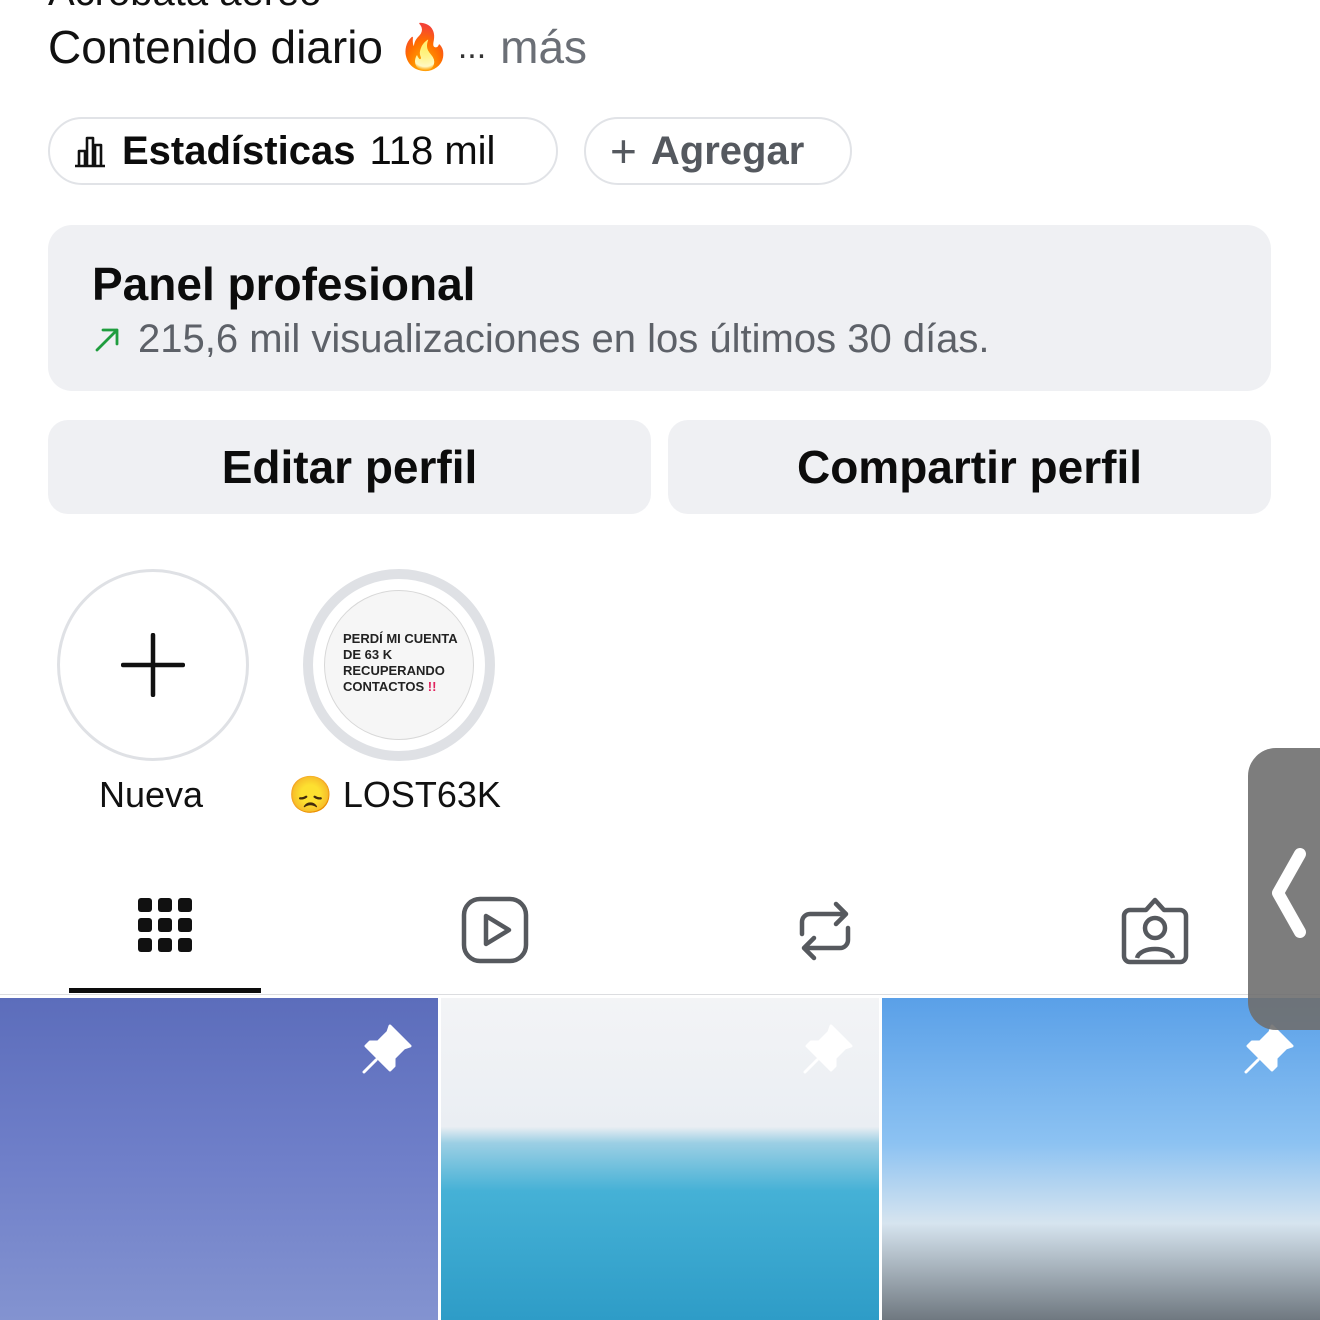 The height and width of the screenshot is (1320, 1320). I want to click on bio-line: Contenido diario 🔥 ... más, so click(317, 47).